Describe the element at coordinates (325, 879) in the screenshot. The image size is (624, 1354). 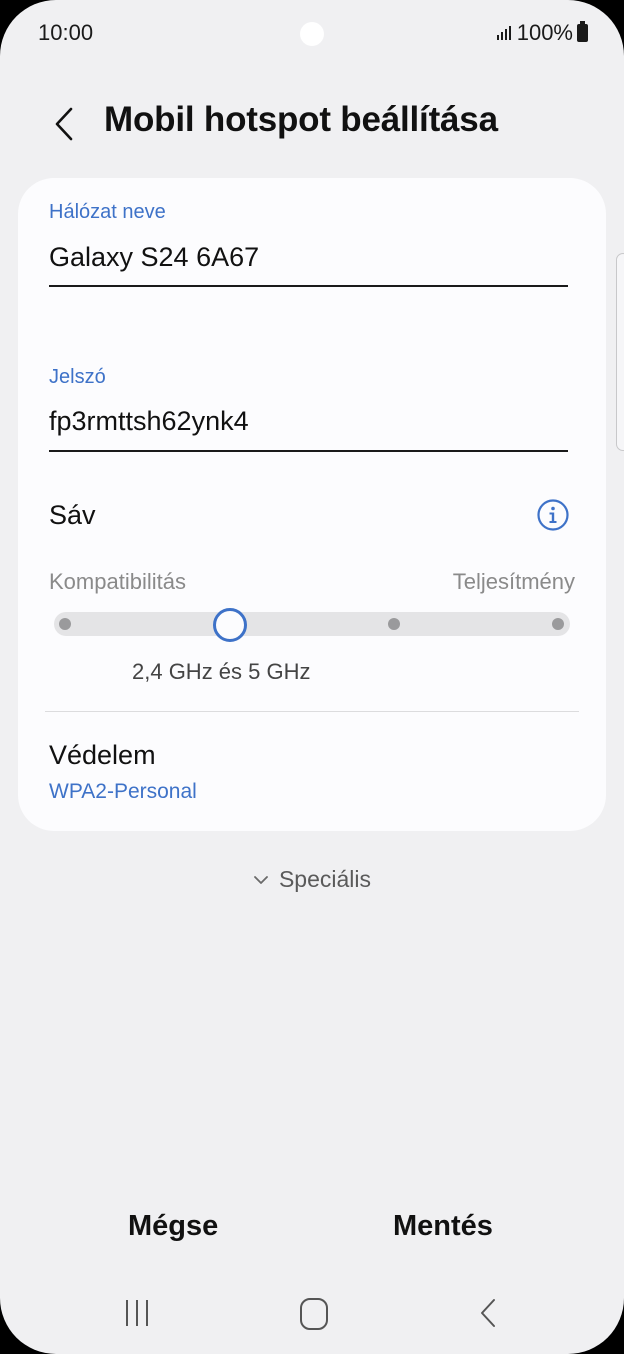
I see `advanced-label: Speciális` at that location.